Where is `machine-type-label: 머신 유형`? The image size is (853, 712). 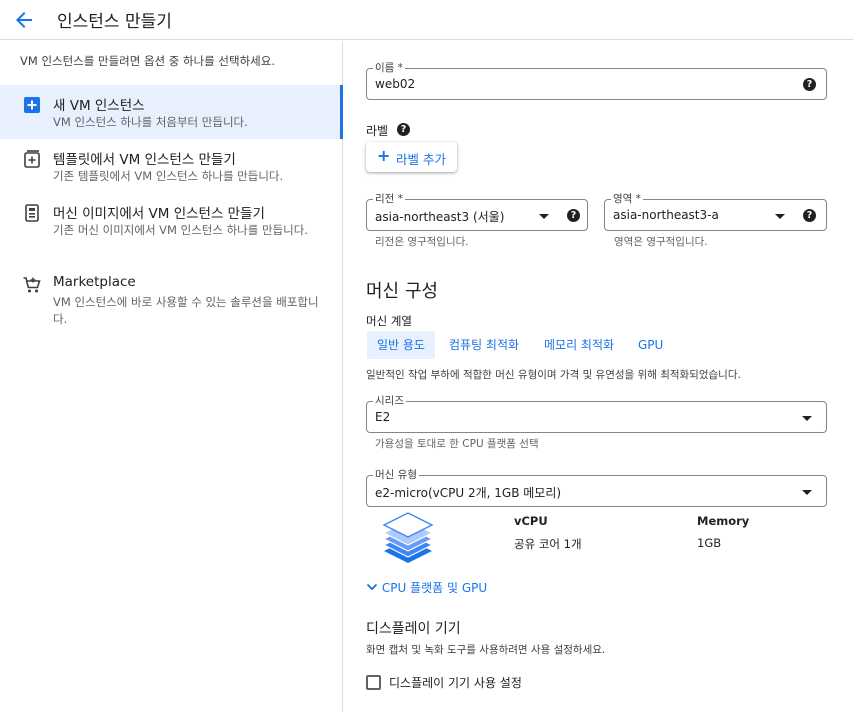 machine-type-label: 머신 유형 is located at coordinates (396, 475).